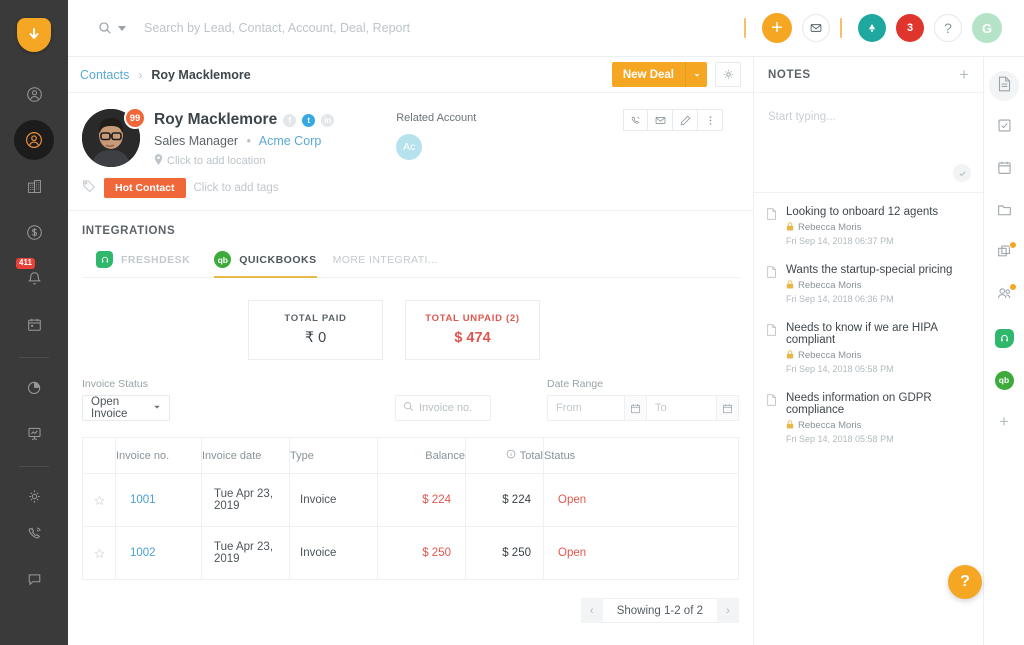 This screenshot has width=1024, height=645. I want to click on invoice-status-select: Open Invoice, so click(126, 408).